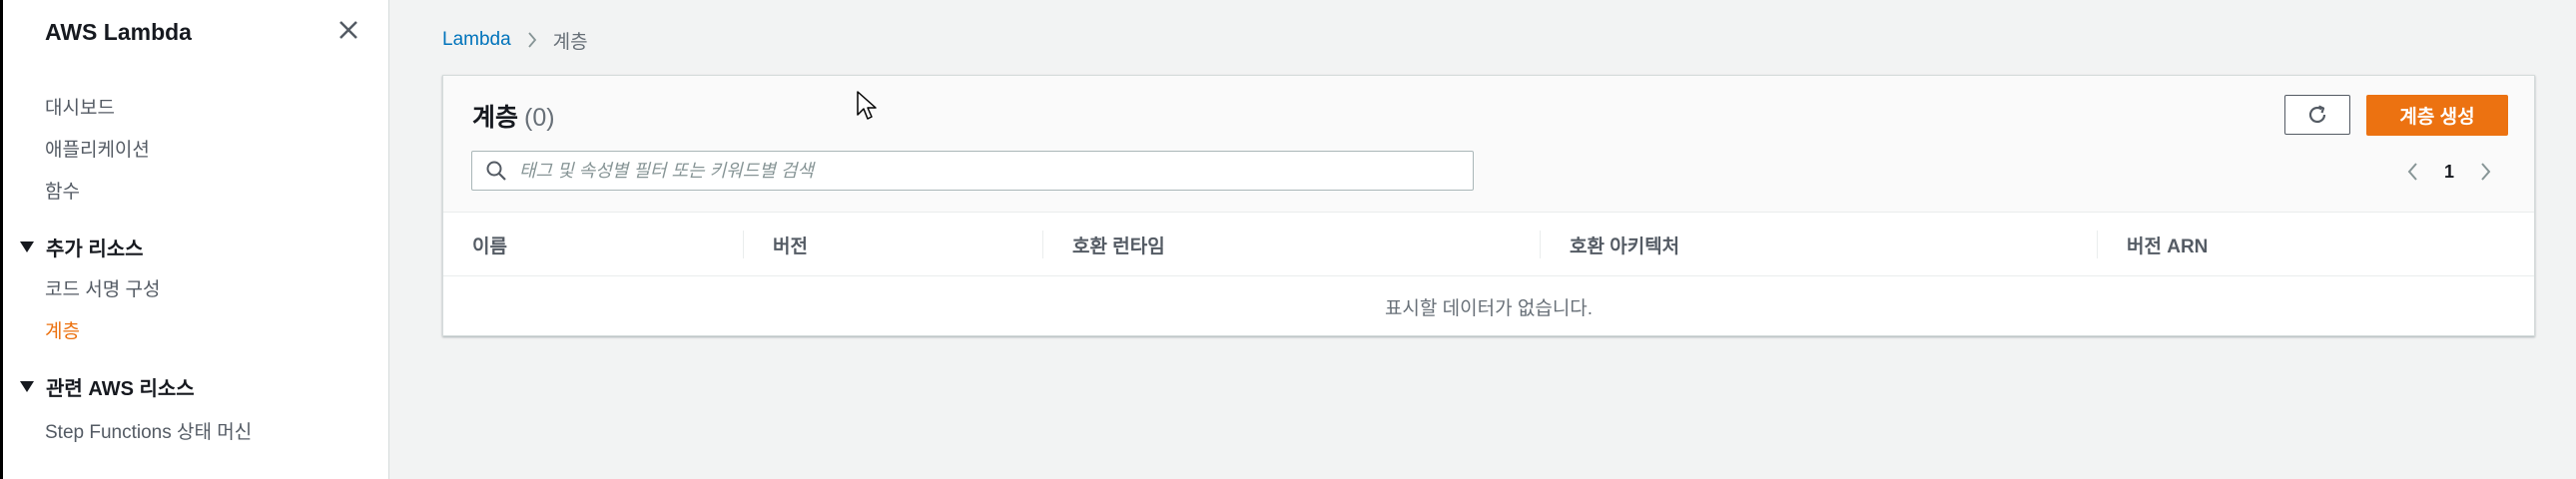 This screenshot has width=2576, height=479. What do you see at coordinates (62, 190) in the screenshot?
I see `sidebar-item-functions: 함수` at bounding box center [62, 190].